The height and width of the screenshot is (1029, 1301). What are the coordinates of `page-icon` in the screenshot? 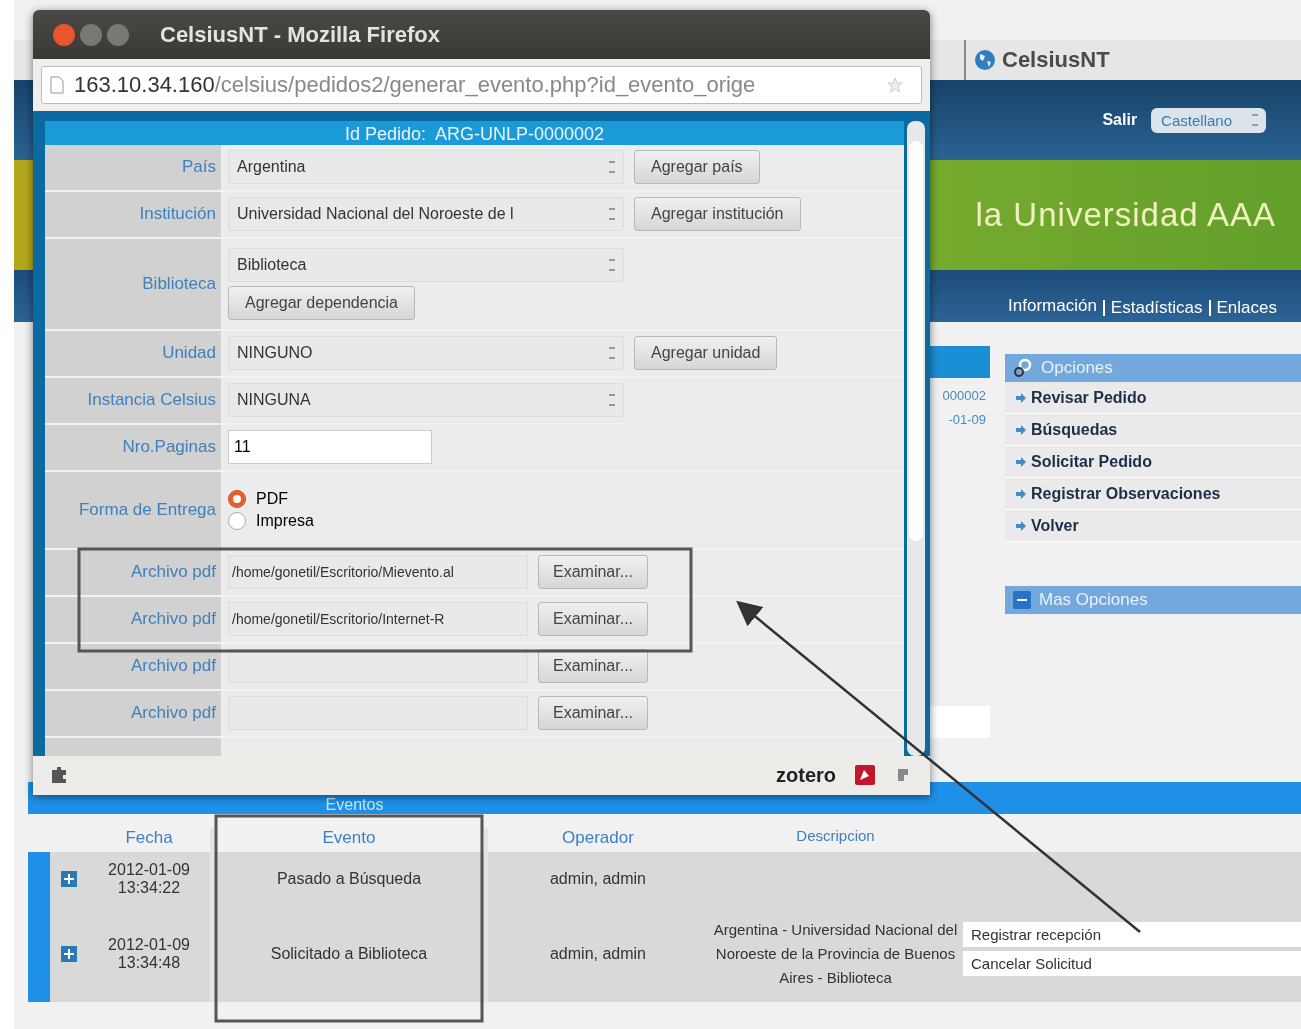 It's located at (57, 85).